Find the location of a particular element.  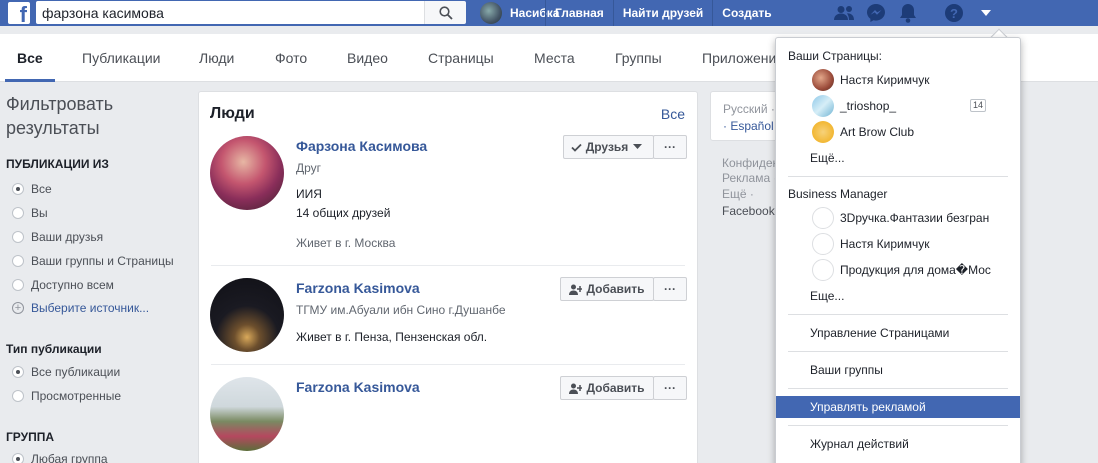

tab-all: Все is located at coordinates (30, 58).